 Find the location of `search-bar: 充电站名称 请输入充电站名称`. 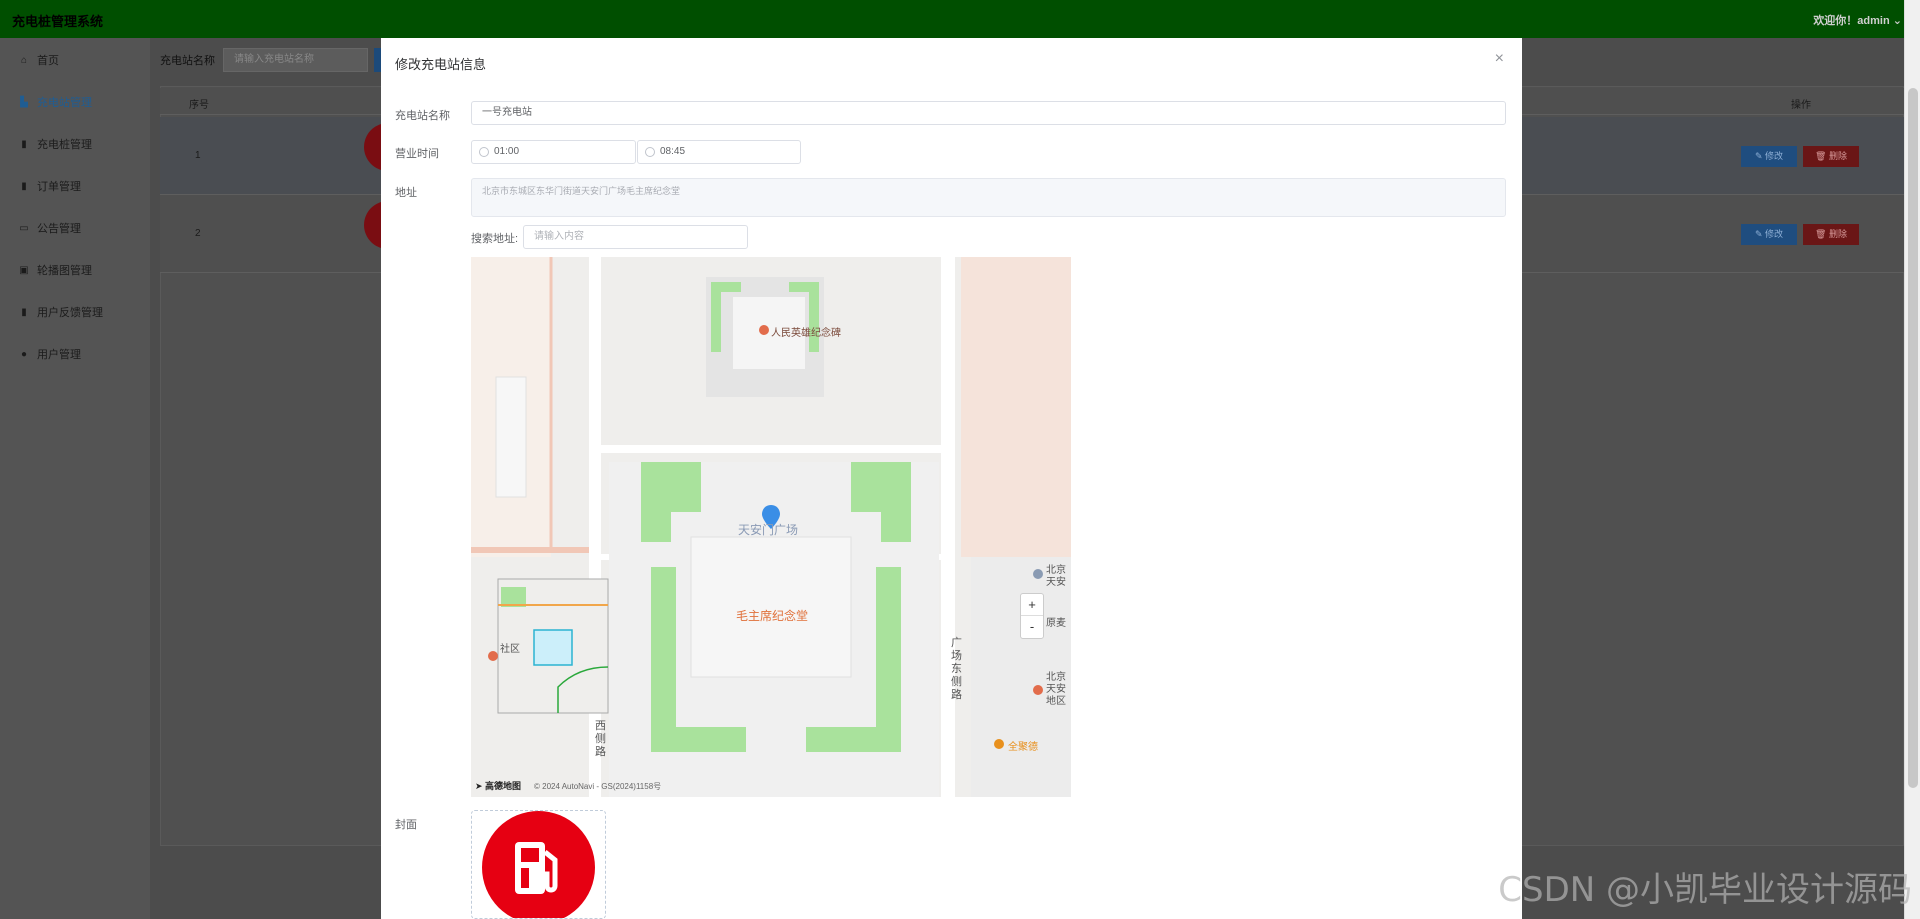

search-bar: 充电站名称 请输入充电站名称 is located at coordinates (271, 60).